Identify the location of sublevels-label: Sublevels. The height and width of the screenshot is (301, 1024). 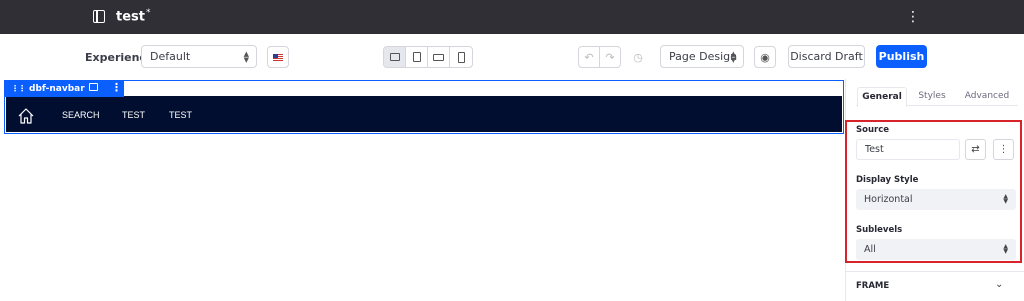
(879, 230).